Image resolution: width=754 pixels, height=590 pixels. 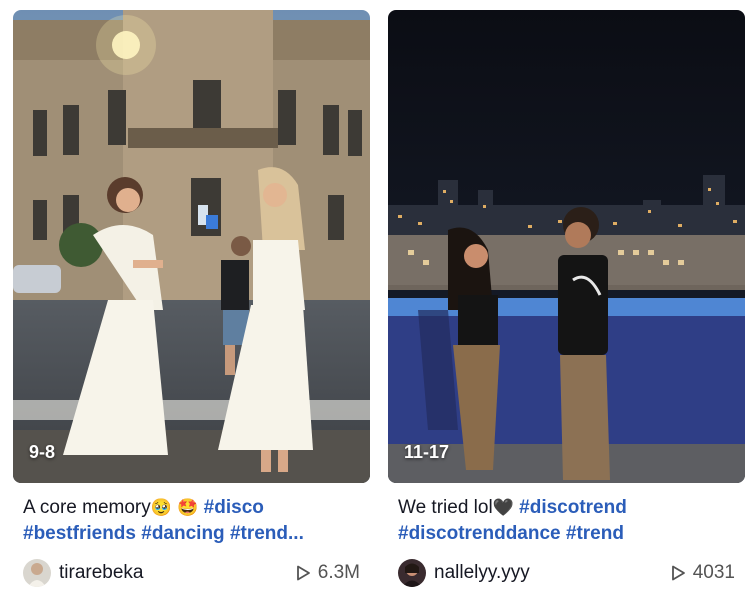 I want to click on video-meta: nallelyy.yyy 4031, so click(x=566, y=573).